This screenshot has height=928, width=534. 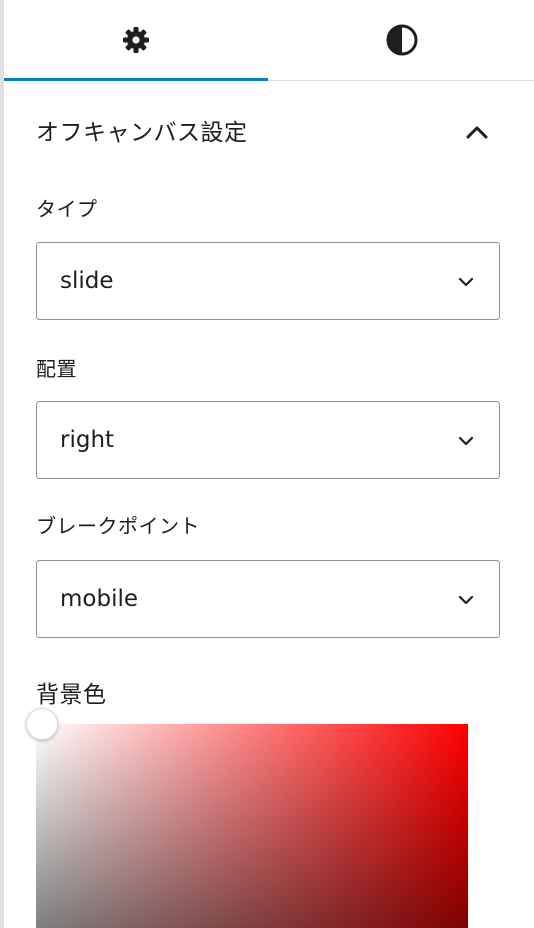 What do you see at coordinates (118, 526) in the screenshot?
I see `breakpoint-label: ブレークポイント` at bounding box center [118, 526].